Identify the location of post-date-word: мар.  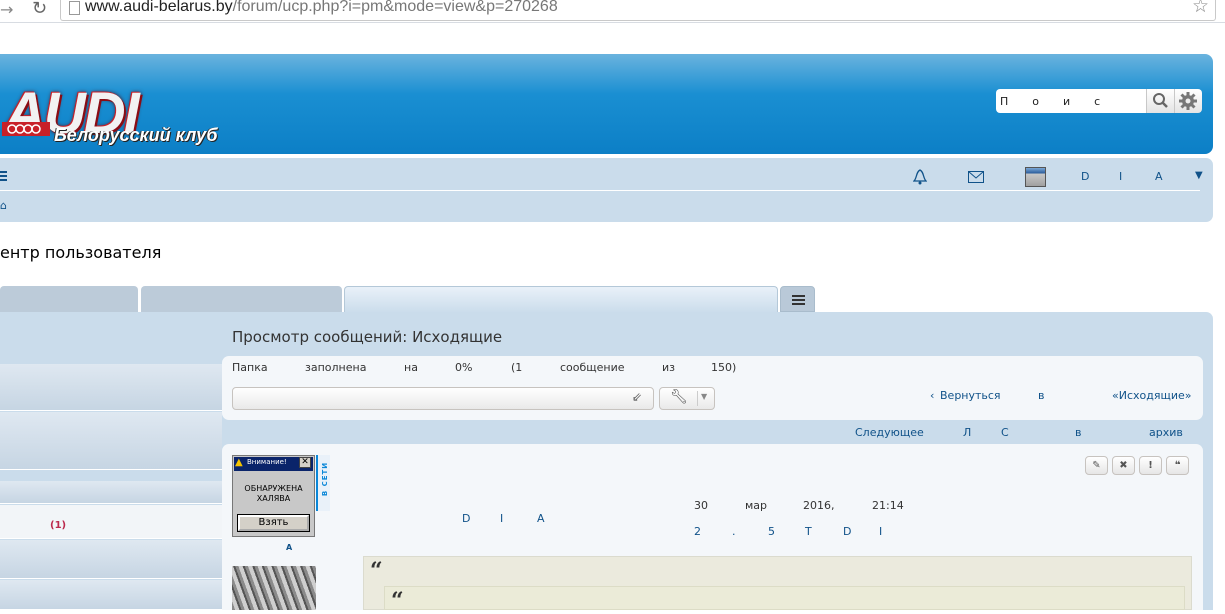
(756, 505).